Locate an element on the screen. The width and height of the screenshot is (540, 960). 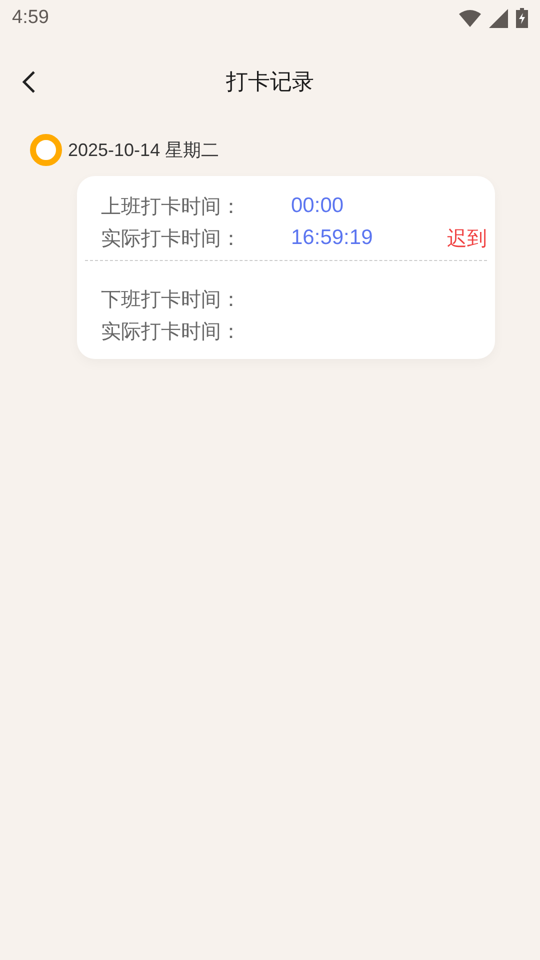
time-label: 下班打卡时间： is located at coordinates (171, 299).